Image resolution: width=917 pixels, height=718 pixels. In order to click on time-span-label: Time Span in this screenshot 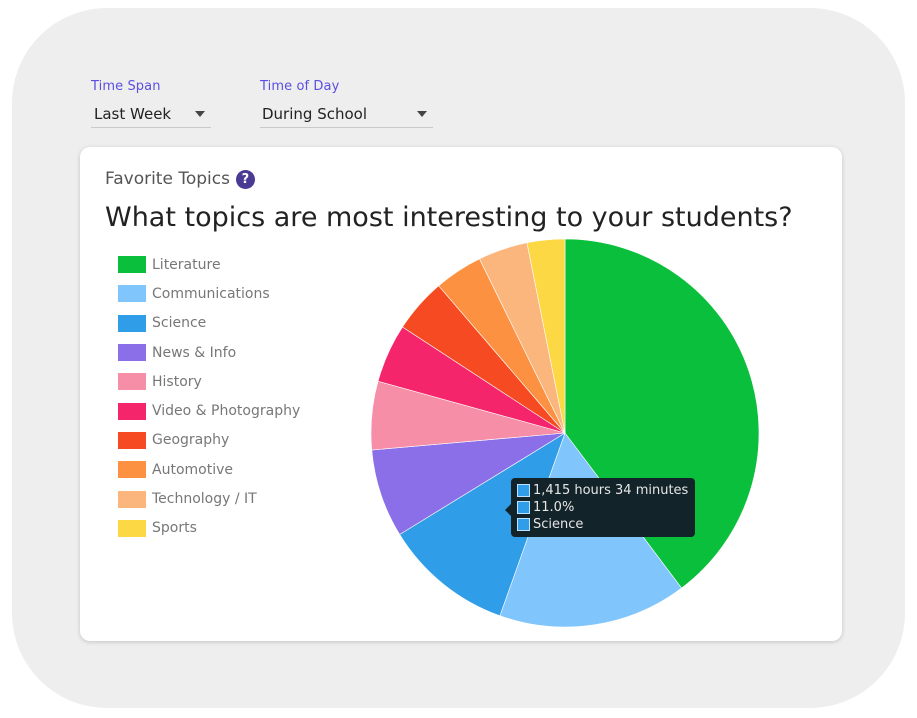, I will do `click(126, 86)`.